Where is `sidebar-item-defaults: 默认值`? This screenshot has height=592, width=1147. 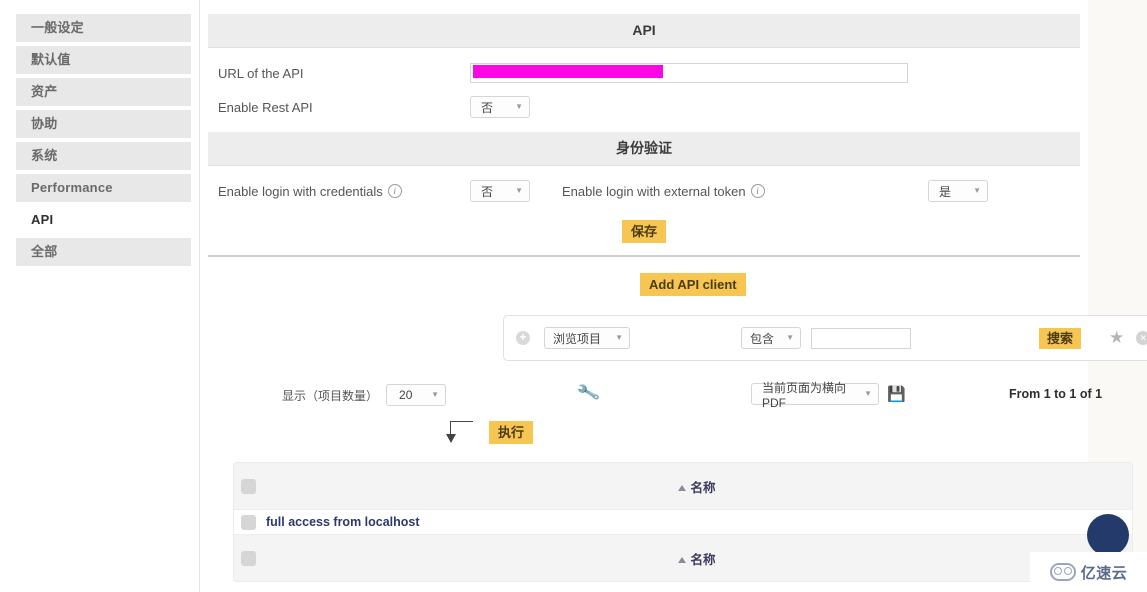 sidebar-item-defaults: 默认值 is located at coordinates (103, 60).